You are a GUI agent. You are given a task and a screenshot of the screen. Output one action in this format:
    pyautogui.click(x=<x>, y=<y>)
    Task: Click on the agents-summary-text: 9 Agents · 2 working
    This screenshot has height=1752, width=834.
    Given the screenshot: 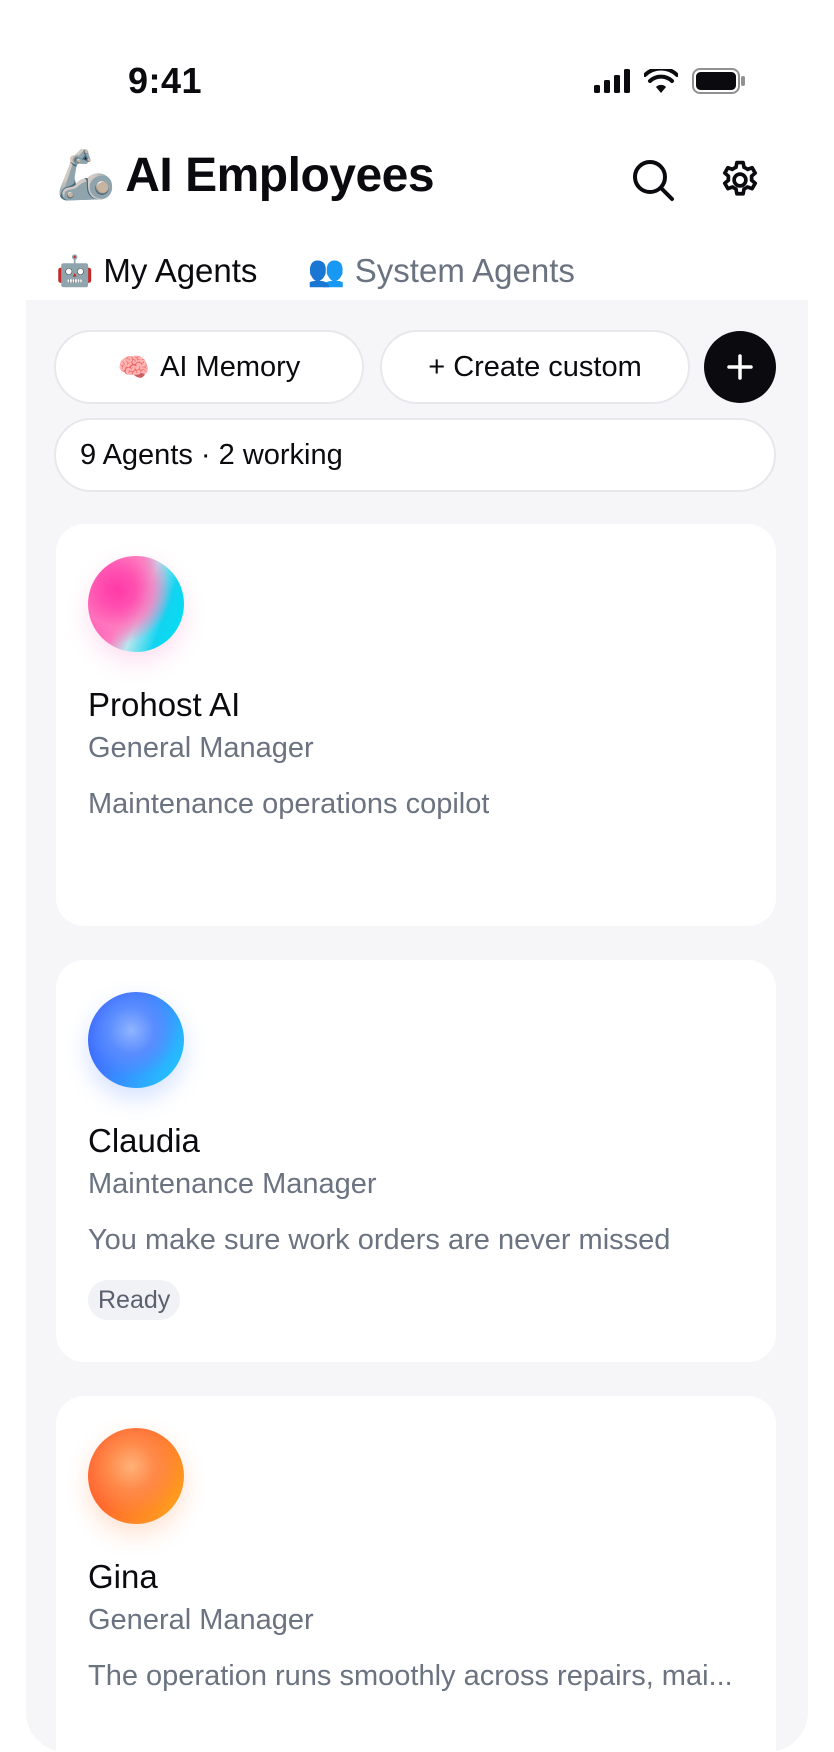 What is the action you would take?
    pyautogui.click(x=211, y=454)
    